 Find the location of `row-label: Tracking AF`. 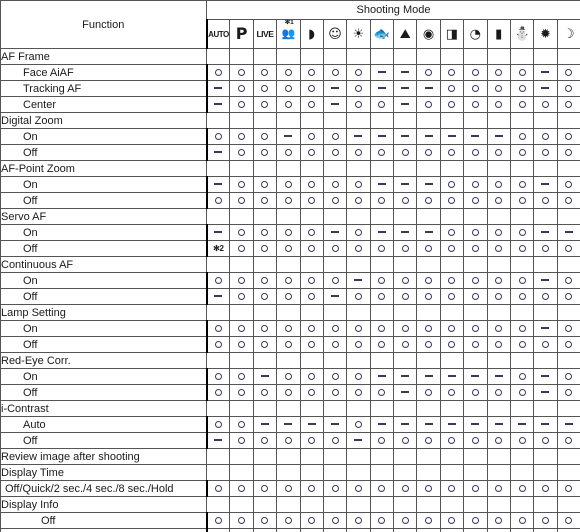

row-label: Tracking AF is located at coordinates (103, 88).